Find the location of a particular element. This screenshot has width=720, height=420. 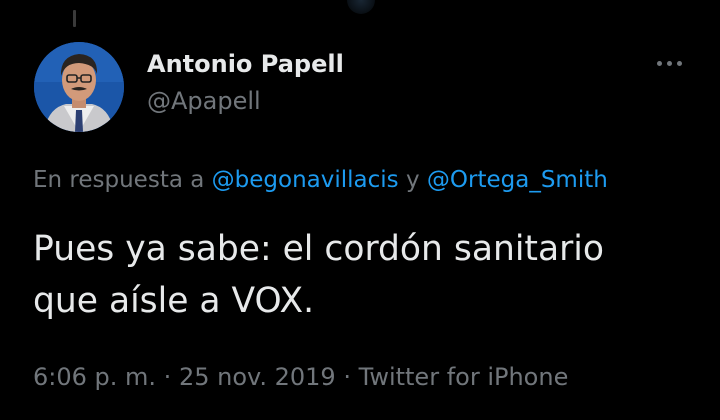

avatar is located at coordinates (79, 87).